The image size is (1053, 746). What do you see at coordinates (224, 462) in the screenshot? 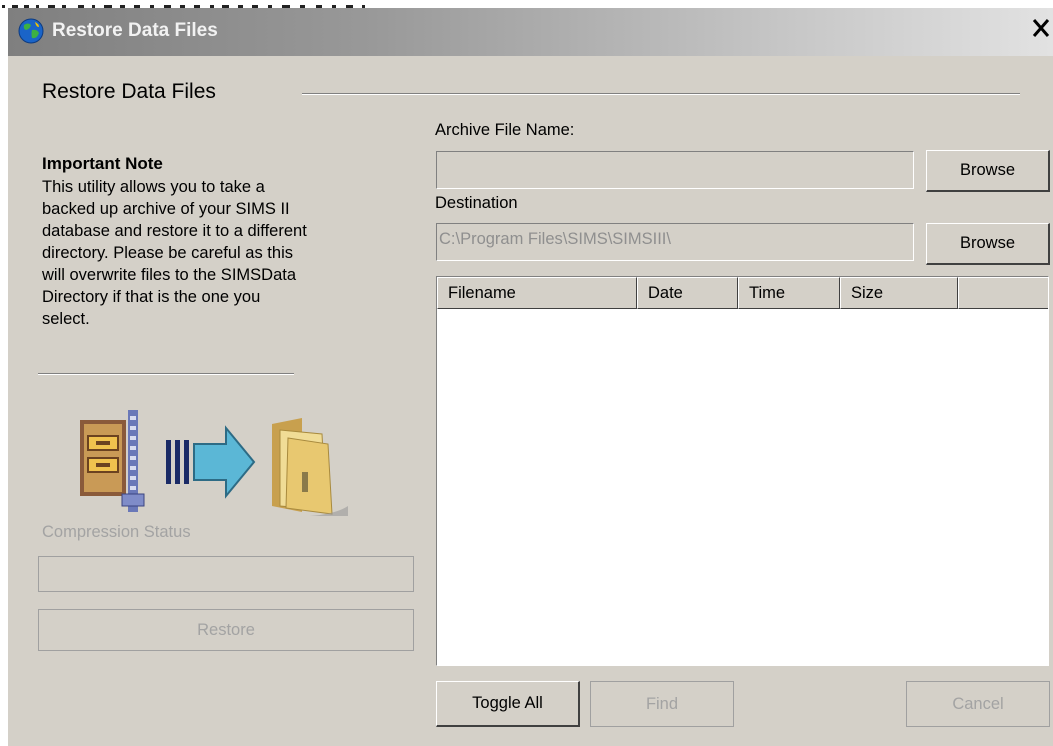
I see `right-arrow-icon` at bounding box center [224, 462].